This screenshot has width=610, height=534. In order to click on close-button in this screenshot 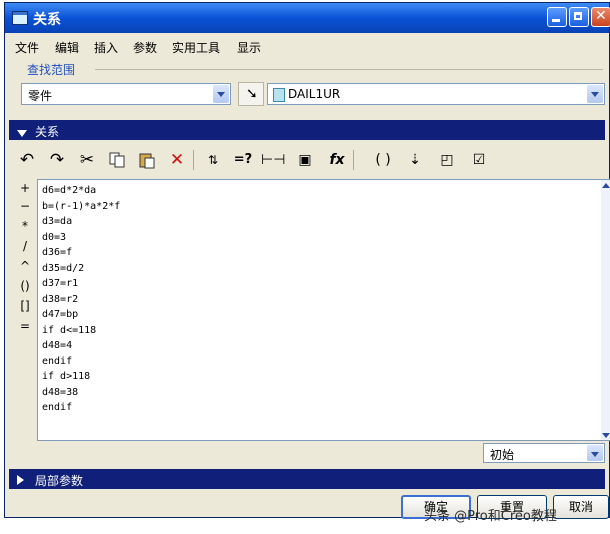, I will do `click(600, 17)`.